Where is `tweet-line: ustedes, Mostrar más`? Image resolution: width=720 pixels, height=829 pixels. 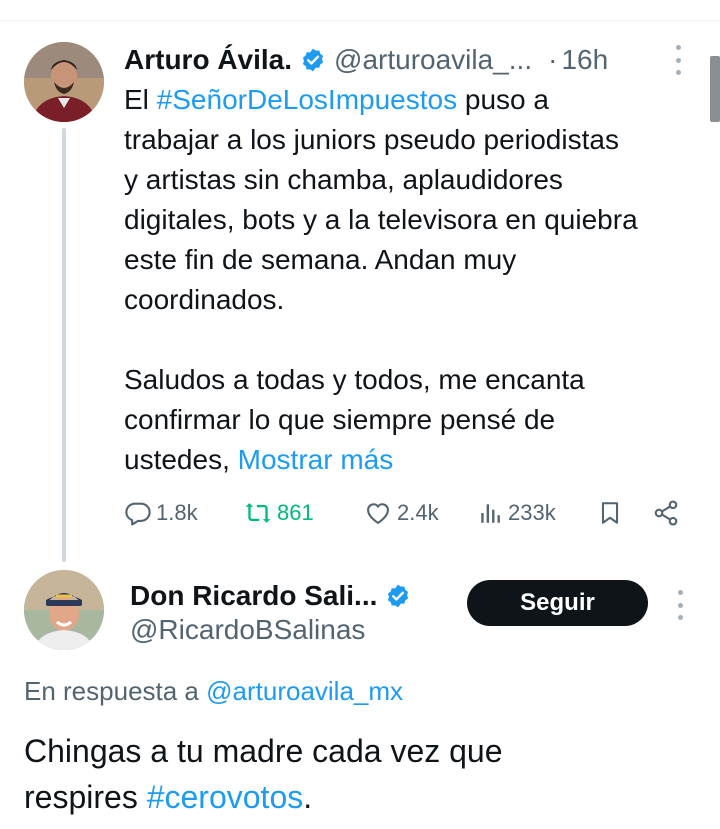 tweet-line: ustedes, Mostrar más is located at coordinates (259, 459).